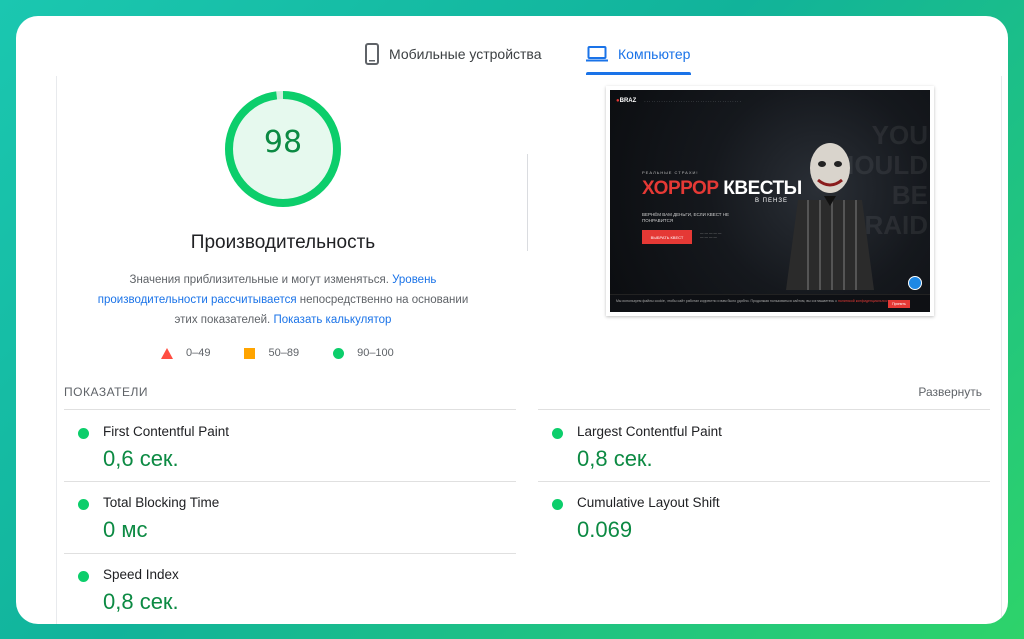  I want to click on smartphone-icon, so click(372, 54).